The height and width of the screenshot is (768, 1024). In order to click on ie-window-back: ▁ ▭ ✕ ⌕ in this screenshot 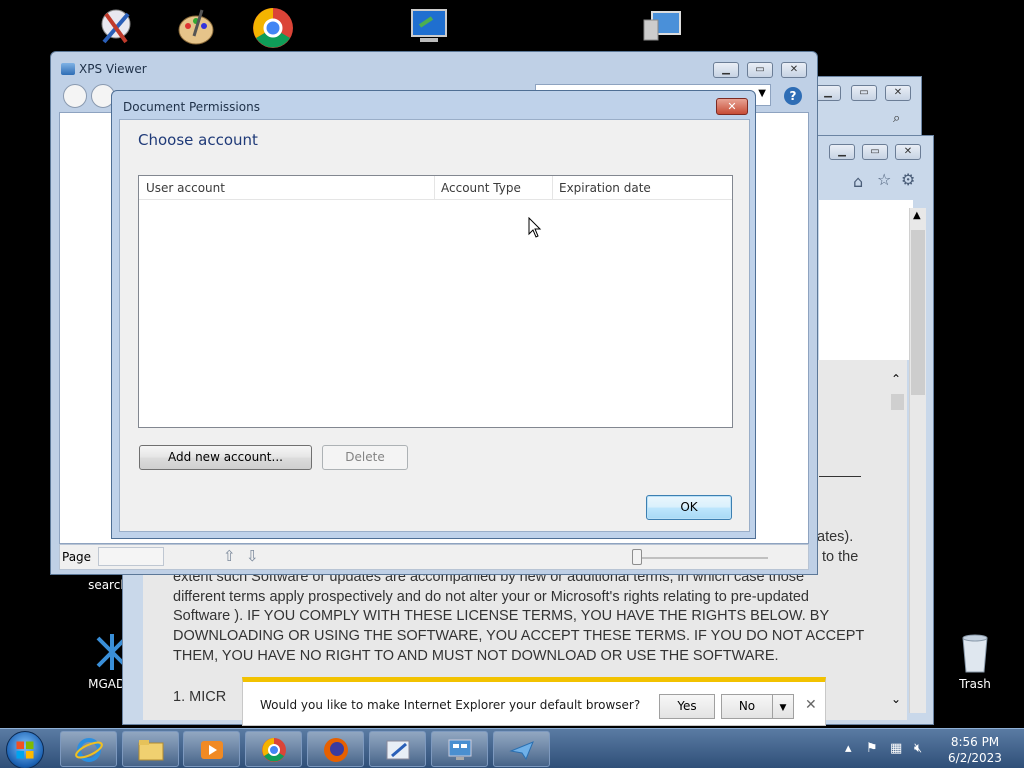, I will do `click(866, 106)`.